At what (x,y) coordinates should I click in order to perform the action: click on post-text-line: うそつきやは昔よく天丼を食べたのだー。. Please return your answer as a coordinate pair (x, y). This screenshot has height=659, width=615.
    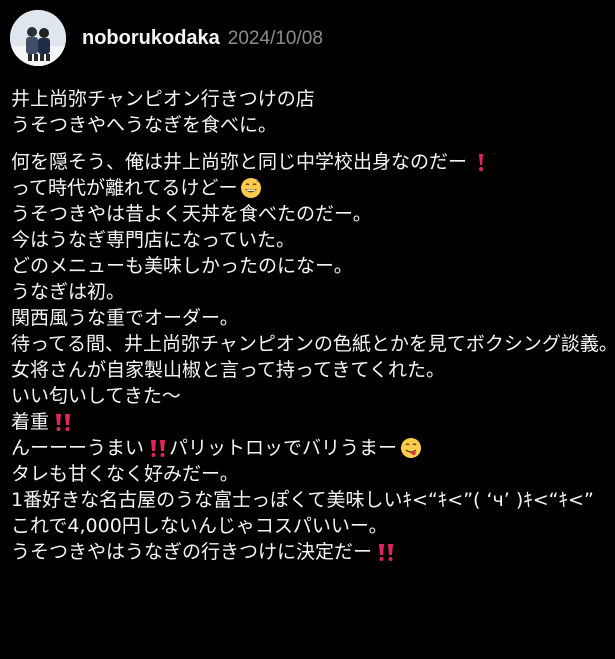
    Looking at the image, I should click on (312, 214).